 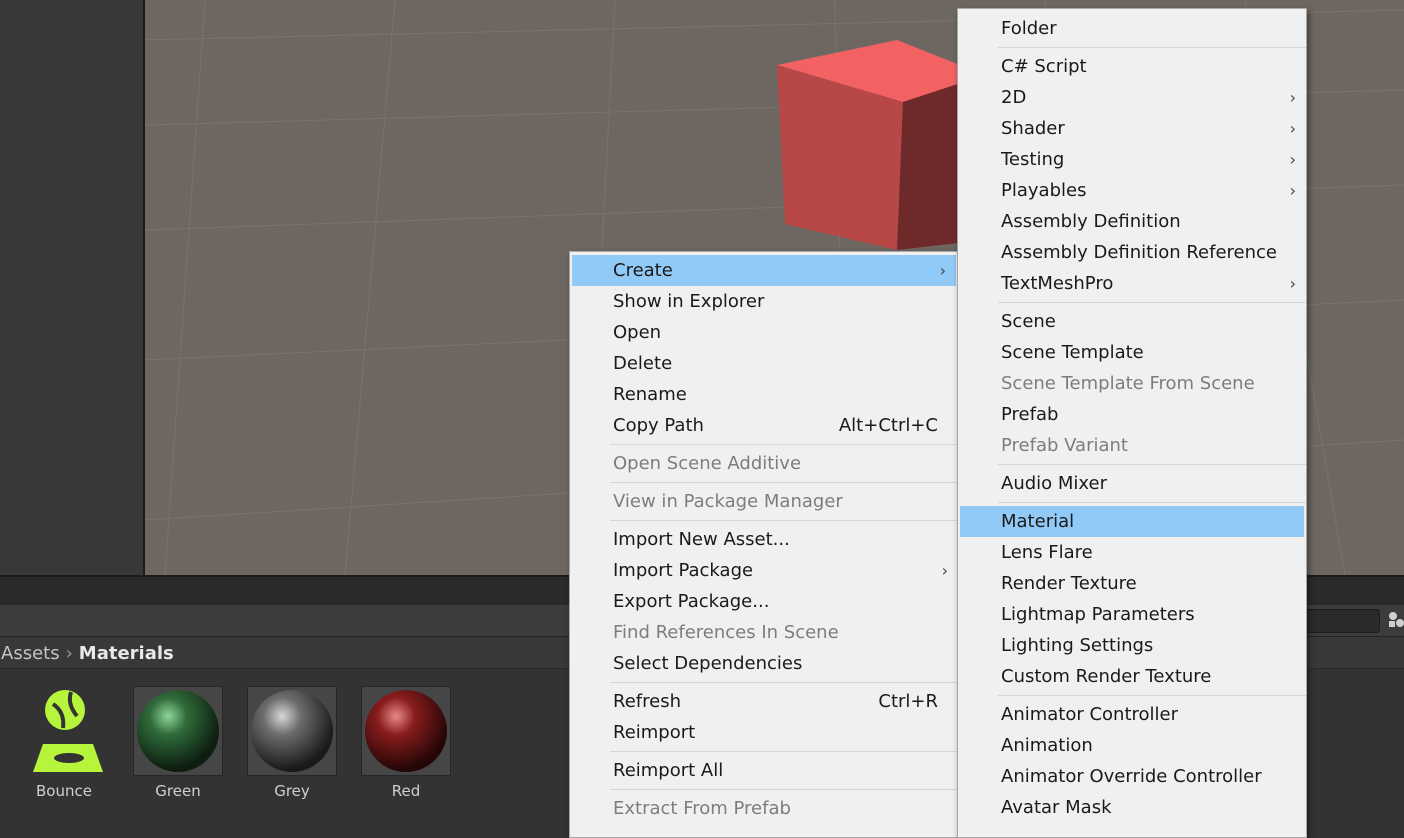 What do you see at coordinates (764, 701) in the screenshot?
I see `menu-item-refresh: Refresh Ctrl+R` at bounding box center [764, 701].